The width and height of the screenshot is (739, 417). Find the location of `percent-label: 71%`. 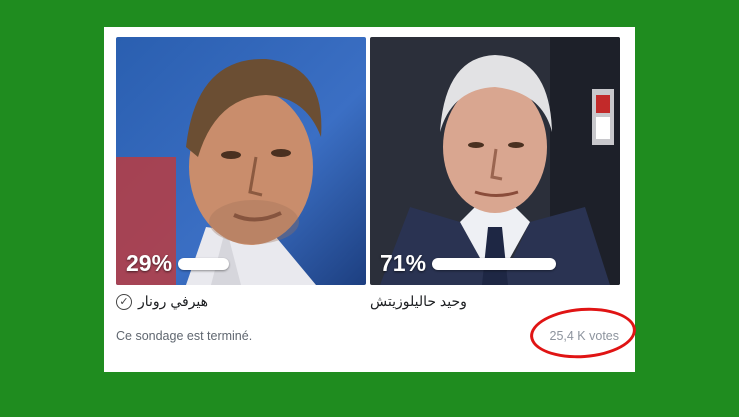

percent-label: 71% is located at coordinates (403, 263).